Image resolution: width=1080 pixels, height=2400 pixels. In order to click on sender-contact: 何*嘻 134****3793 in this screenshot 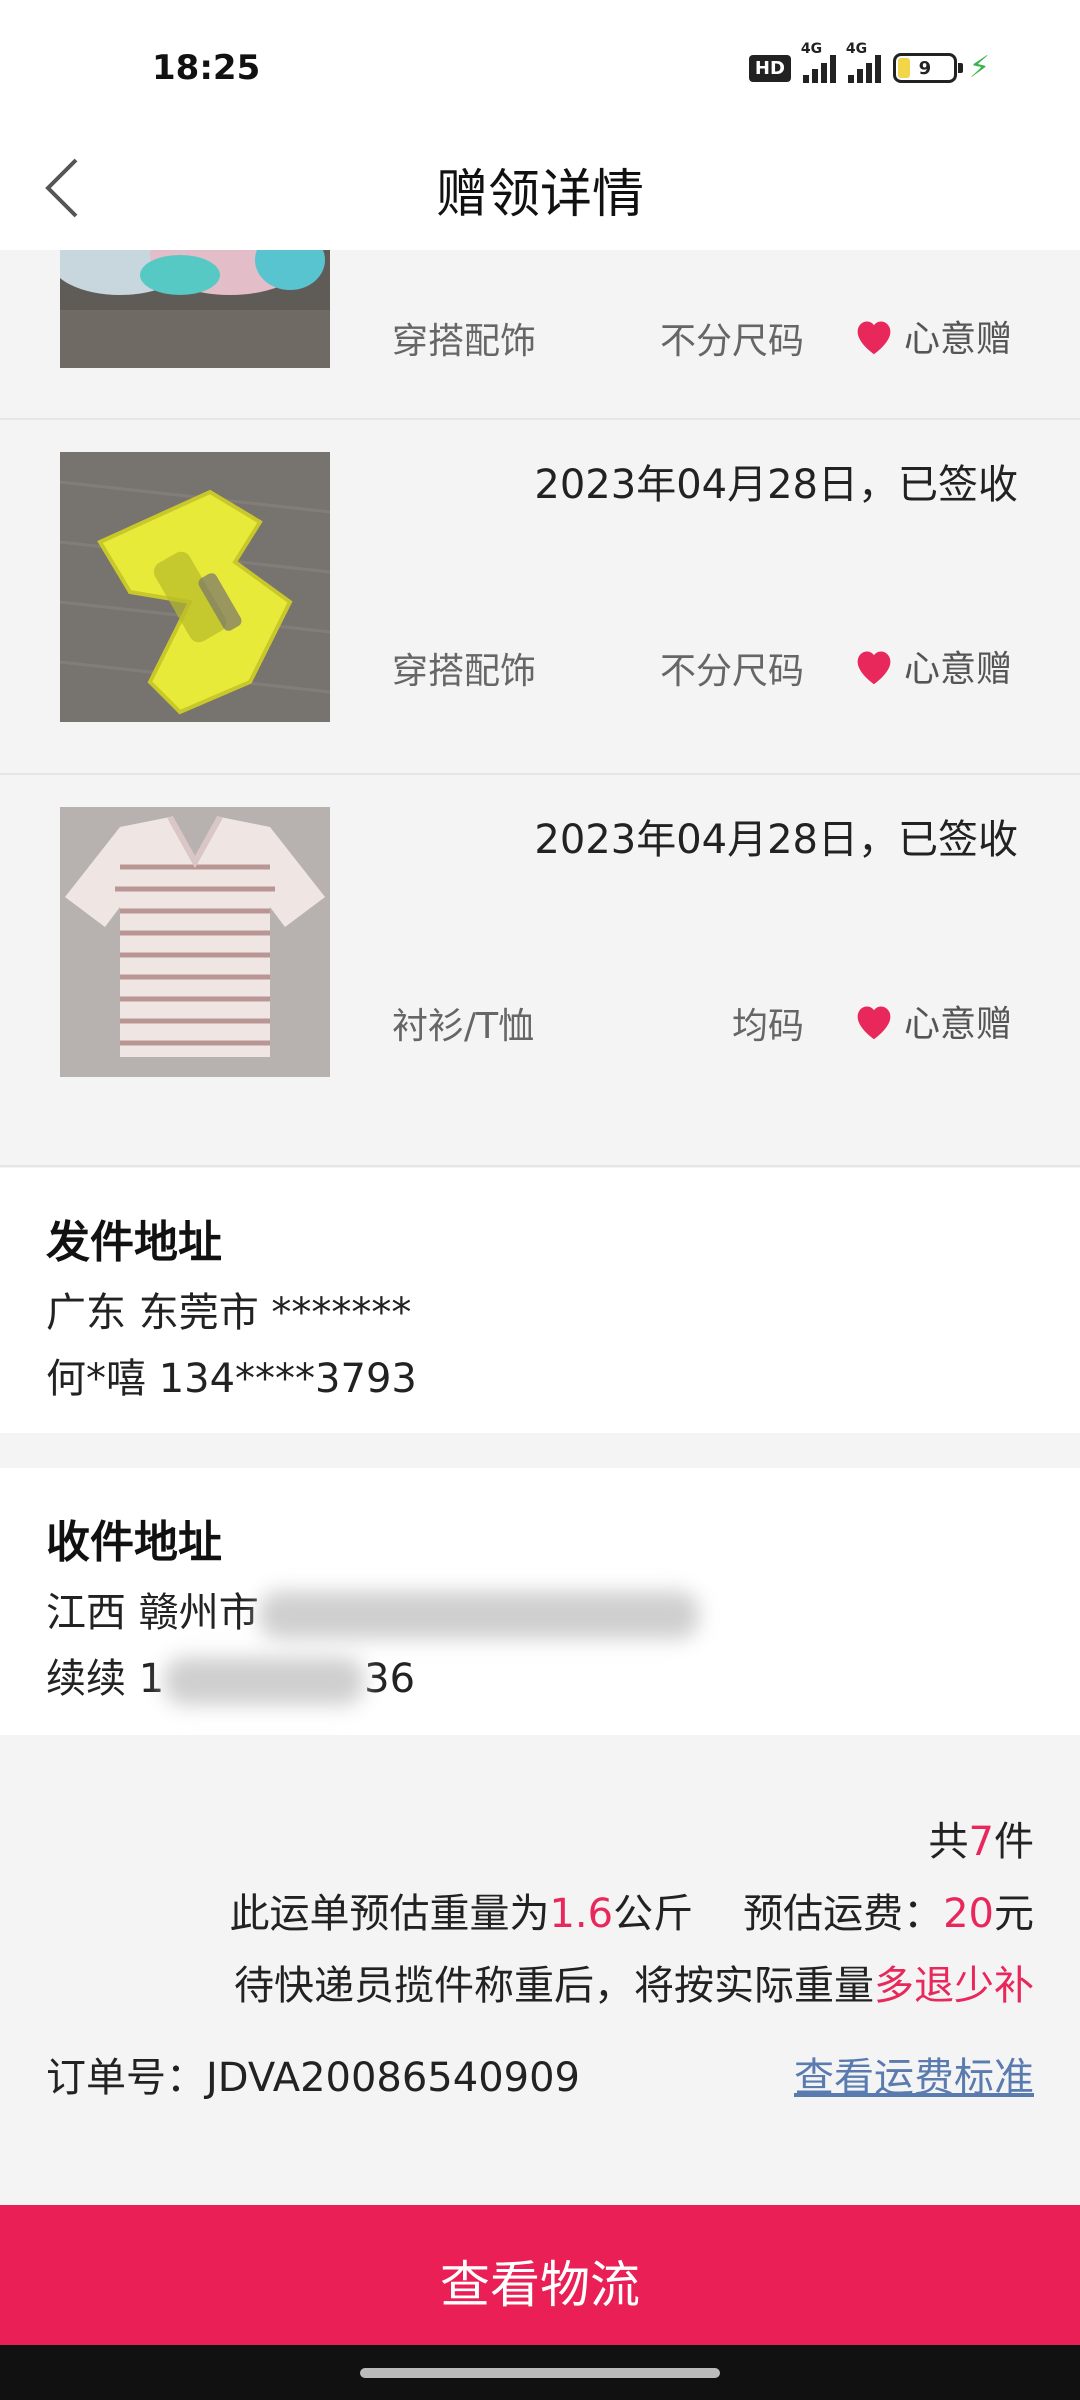, I will do `click(231, 1379)`.